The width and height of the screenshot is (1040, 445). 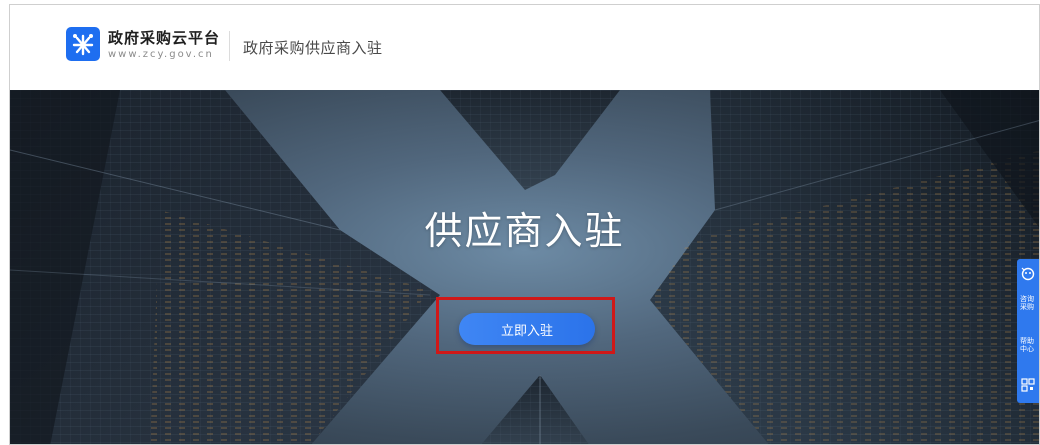 What do you see at coordinates (229, 46) in the screenshot?
I see `header-divider` at bounding box center [229, 46].